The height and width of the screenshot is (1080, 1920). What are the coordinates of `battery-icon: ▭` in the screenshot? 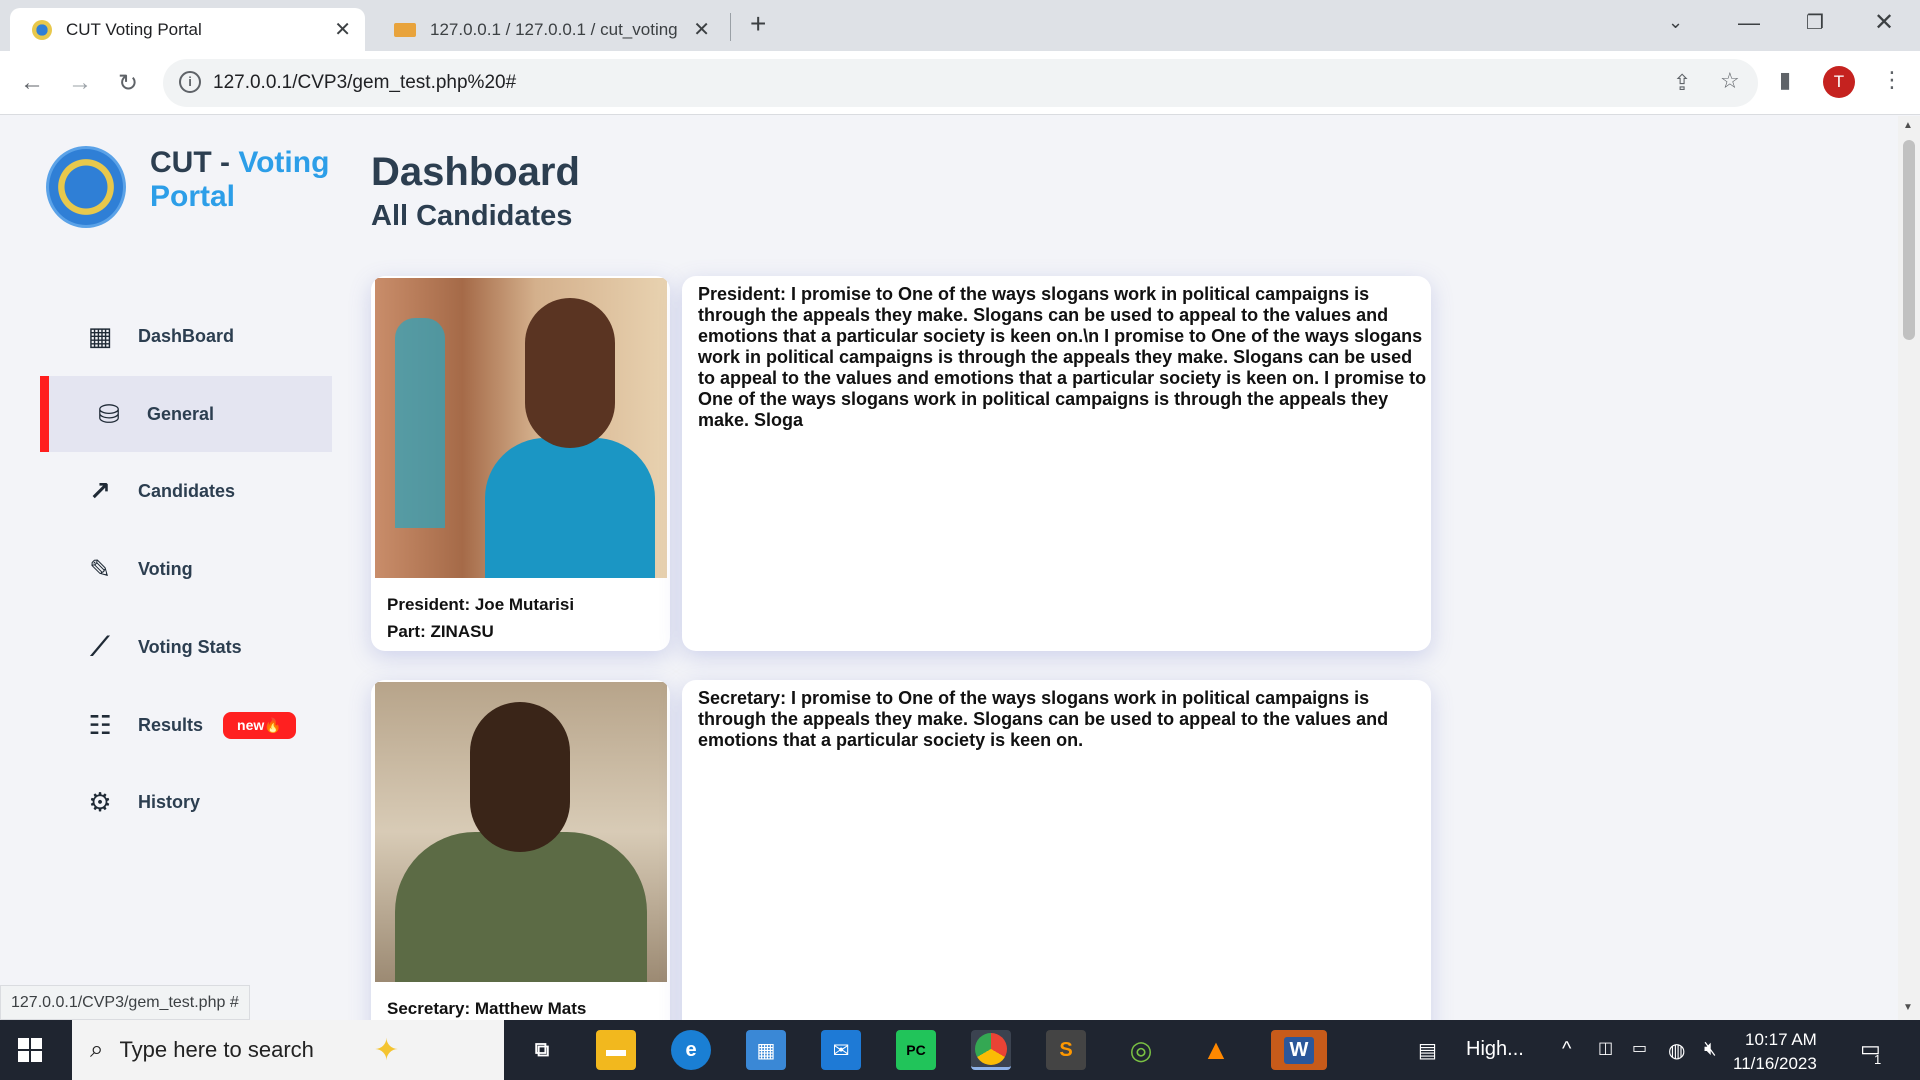 It's located at (1639, 1048).